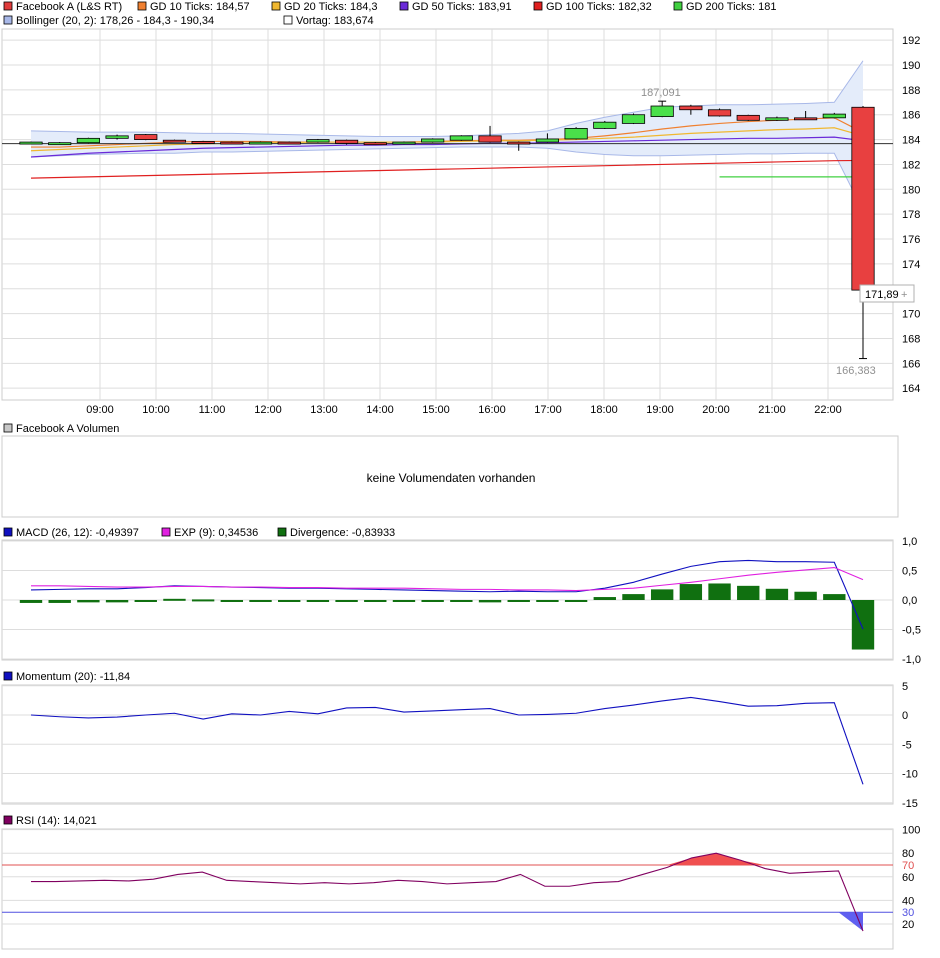  I want to click on legend-label: RSI (14): 14,021, so click(56, 821).